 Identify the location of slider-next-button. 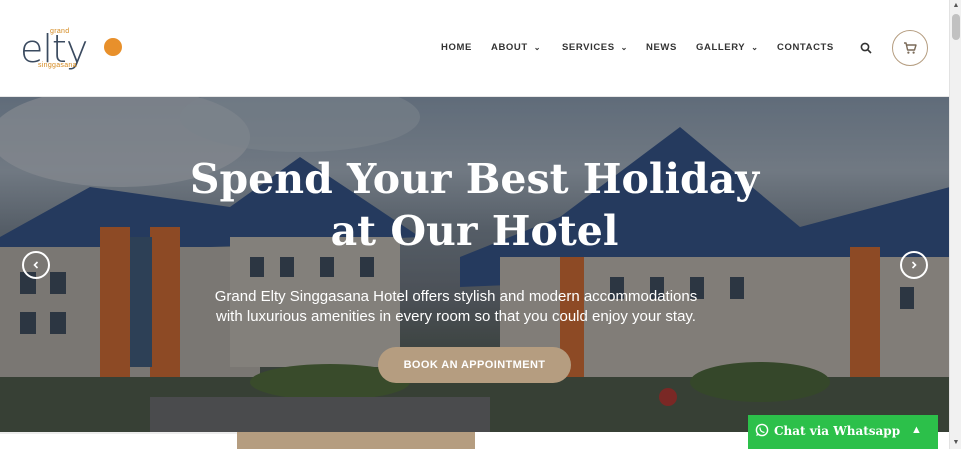
(914, 265).